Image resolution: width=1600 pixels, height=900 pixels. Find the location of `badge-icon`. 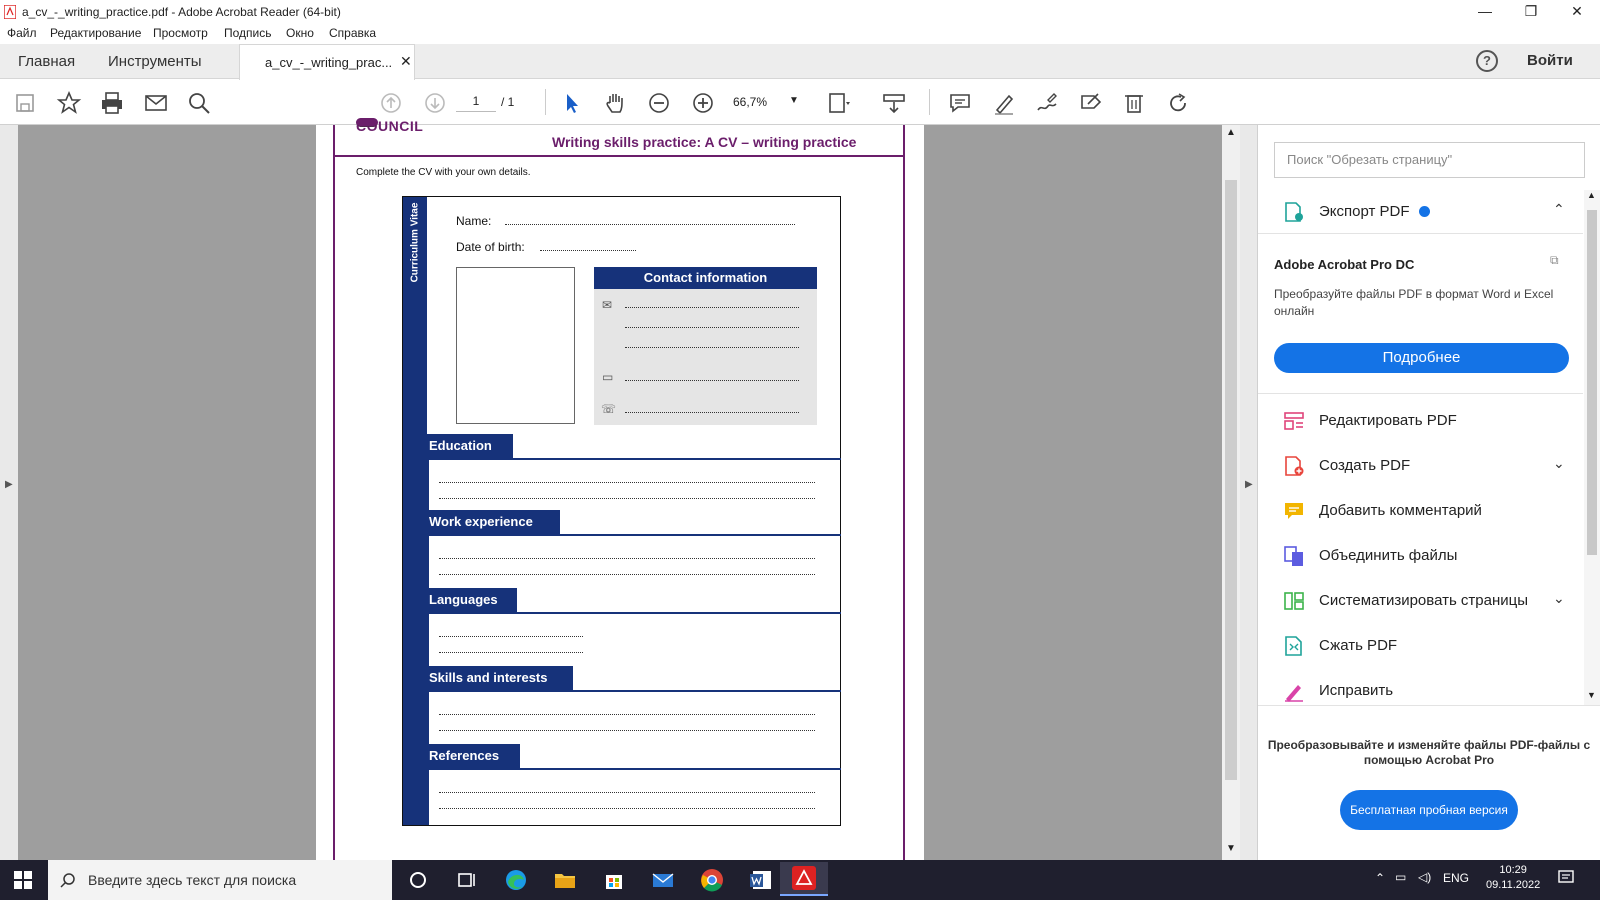

badge-icon is located at coordinates (1424, 211).